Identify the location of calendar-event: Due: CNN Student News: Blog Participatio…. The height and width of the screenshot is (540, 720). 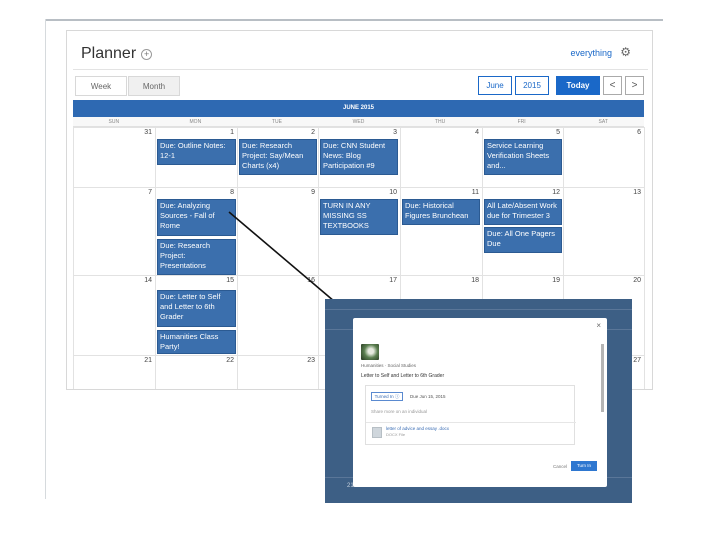
(359, 157).